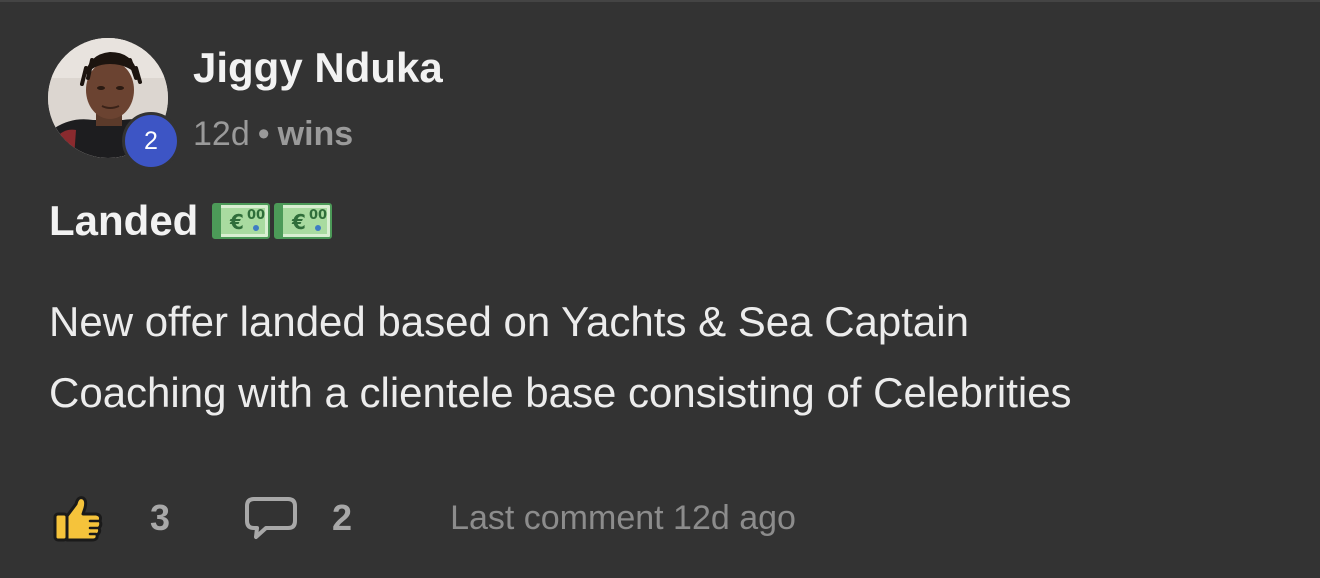 This screenshot has width=1320, height=578. Describe the element at coordinates (151, 141) in the screenshot. I see `level-badge: 2` at that location.